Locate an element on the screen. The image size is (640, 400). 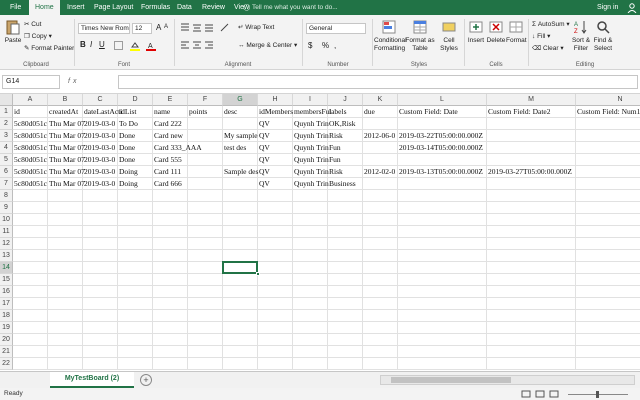
cell-k16 is located at coordinates (380, 292).